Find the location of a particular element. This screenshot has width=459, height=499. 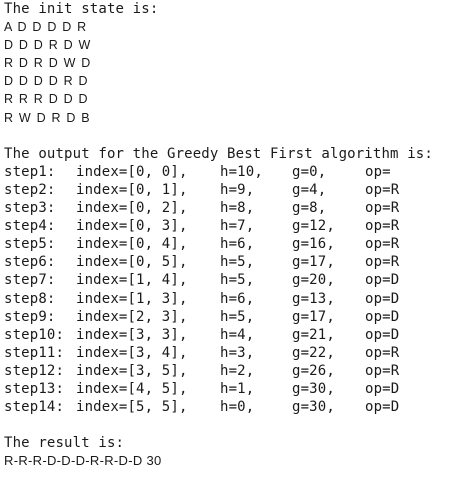

step-label: step7: is located at coordinates (30, 280).